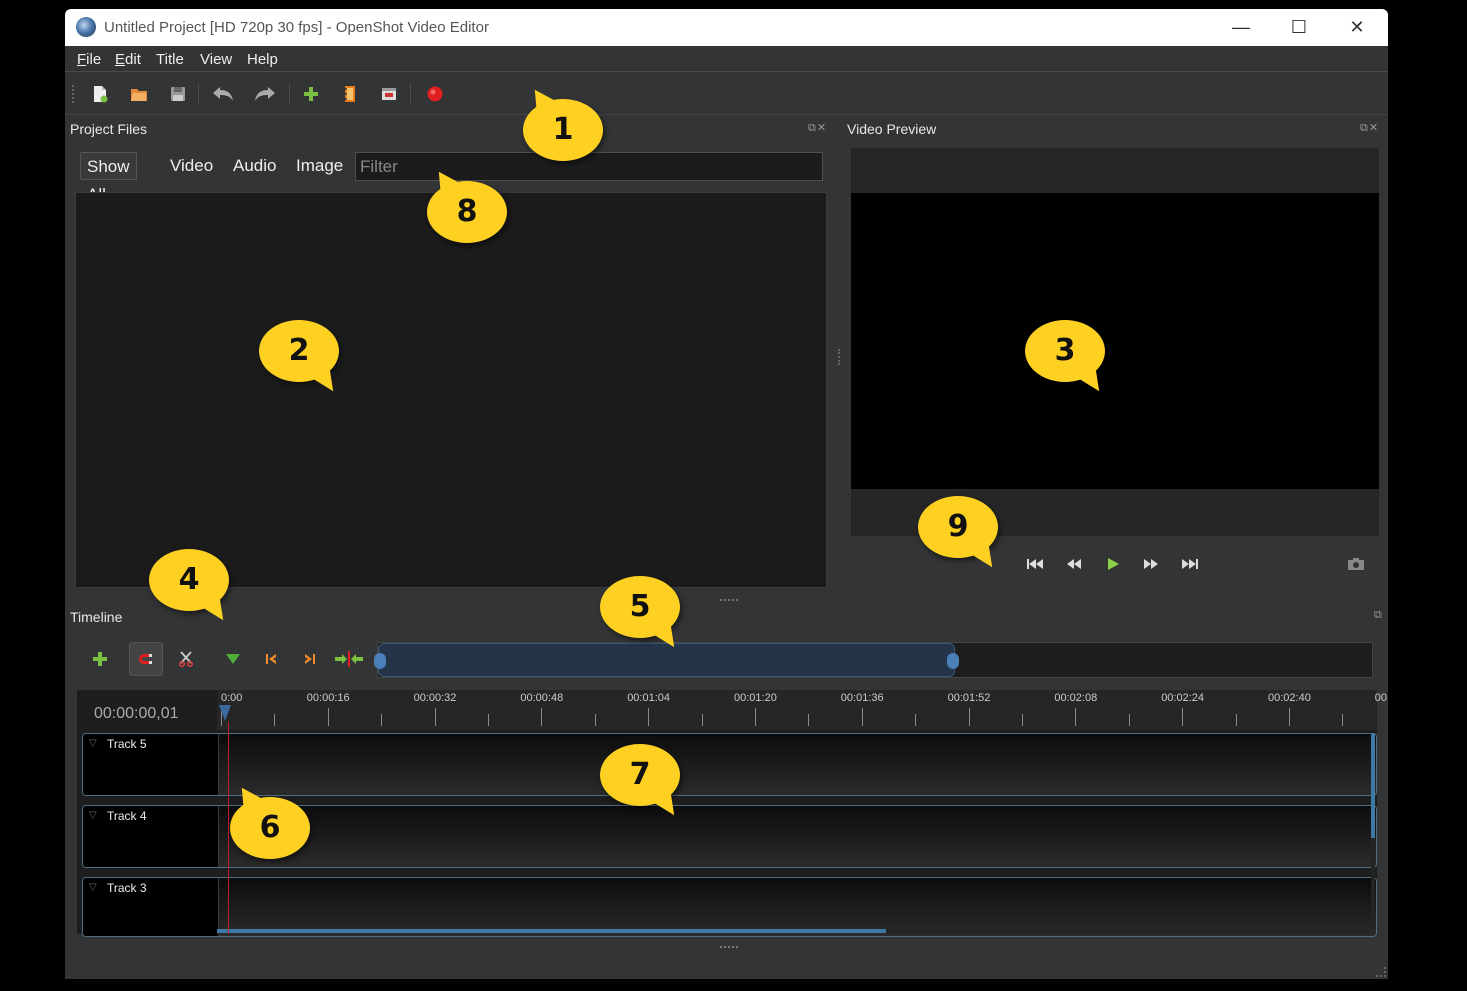 The height and width of the screenshot is (991, 1467). Describe the element at coordinates (1076, 698) in the screenshot. I see `ruler-label: 00:02:08` at that location.